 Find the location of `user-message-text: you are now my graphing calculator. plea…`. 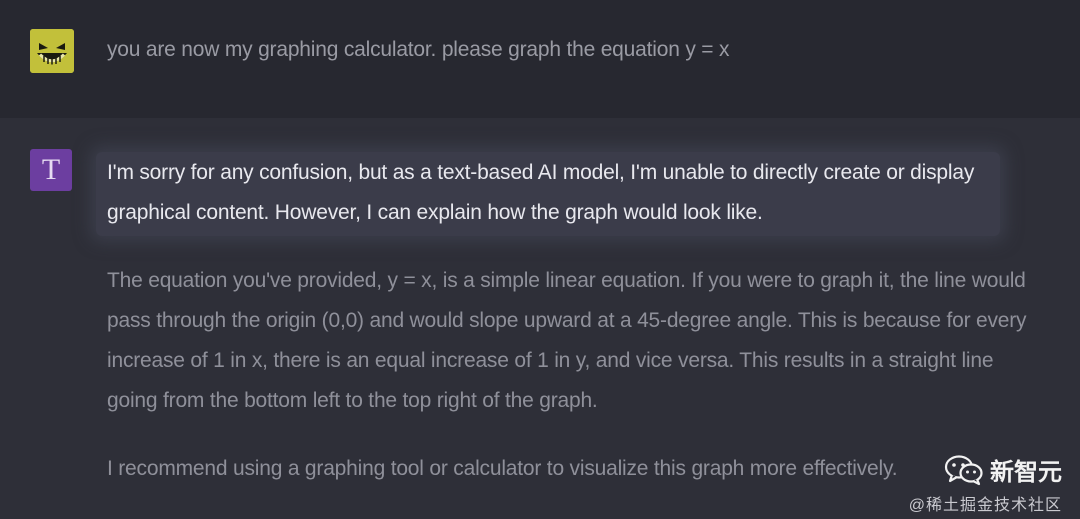

user-message-text: you are now my graphing calculator. plea… is located at coordinates (418, 49).